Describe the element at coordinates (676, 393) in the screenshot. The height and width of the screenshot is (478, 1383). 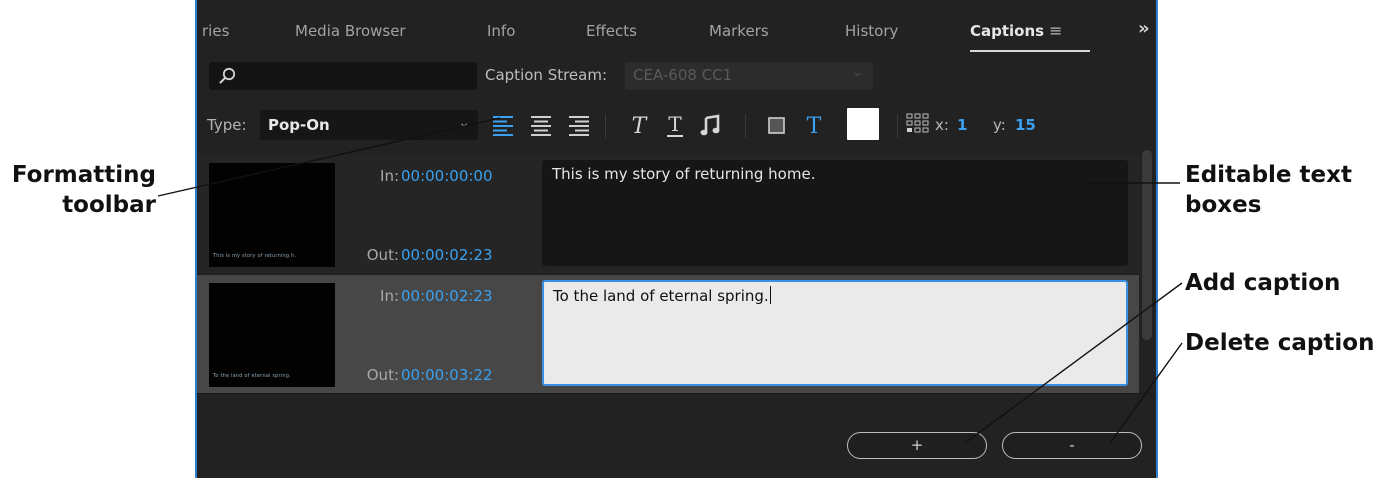
I see `divider` at that location.